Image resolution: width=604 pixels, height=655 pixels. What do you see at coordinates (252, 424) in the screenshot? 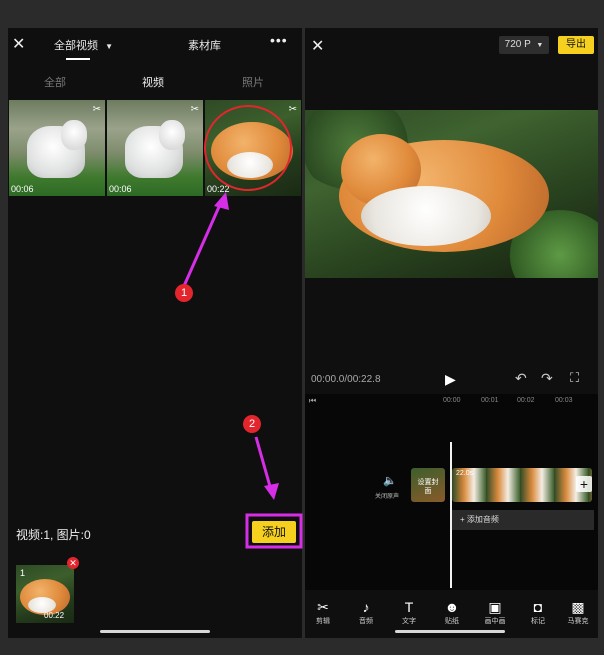
I see `step2-badge: 2` at bounding box center [252, 424].